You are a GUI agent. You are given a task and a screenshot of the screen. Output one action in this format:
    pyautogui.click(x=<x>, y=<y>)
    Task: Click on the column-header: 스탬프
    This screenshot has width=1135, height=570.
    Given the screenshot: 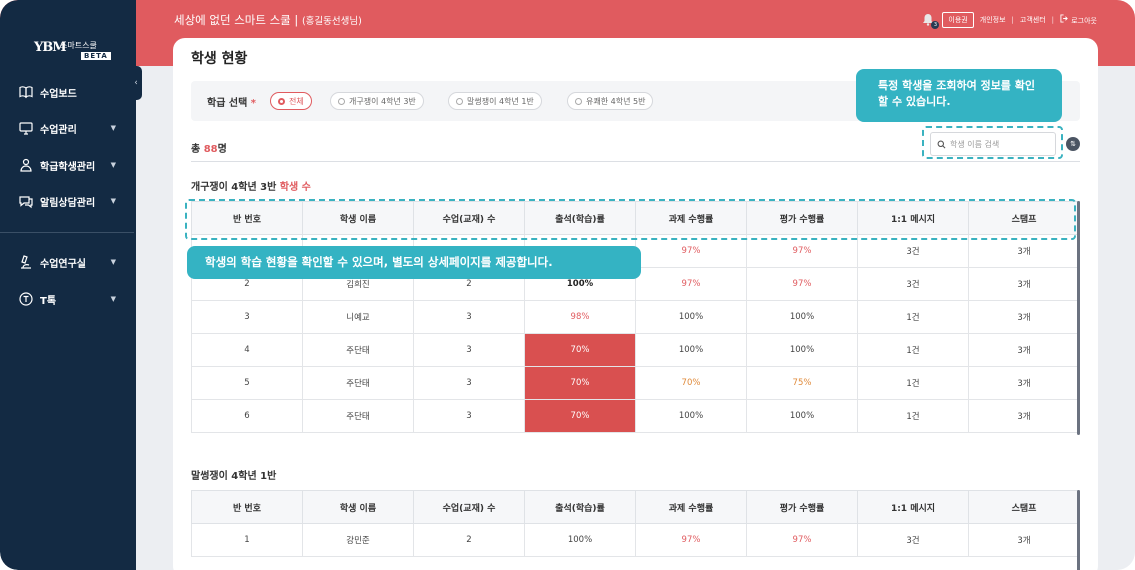 What is the action you would take?
    pyautogui.click(x=1024, y=507)
    